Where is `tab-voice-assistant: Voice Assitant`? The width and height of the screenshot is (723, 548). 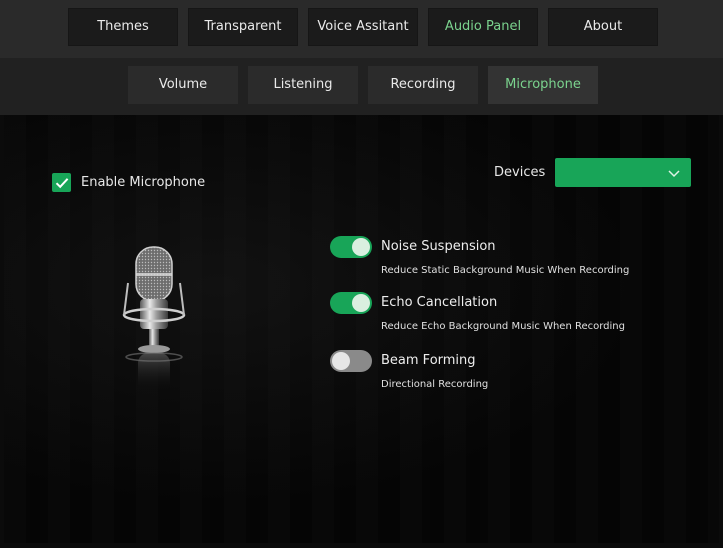 tab-voice-assistant: Voice Assitant is located at coordinates (363, 27).